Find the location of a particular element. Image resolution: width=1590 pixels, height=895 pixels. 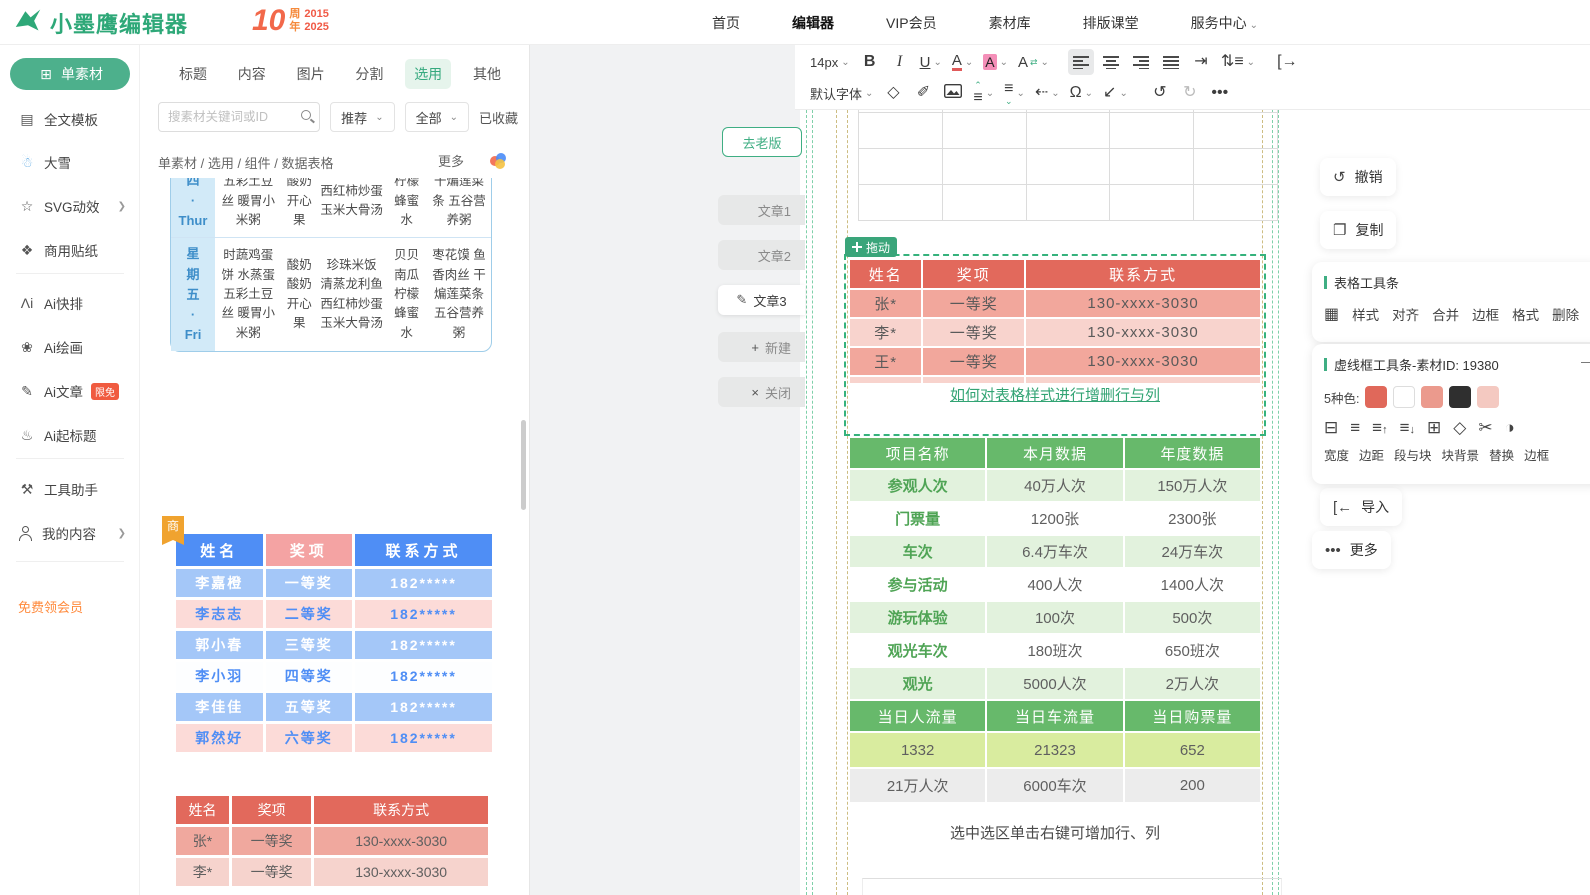

font-color-dropdown: A ⌄ is located at coordinates (962, 62).